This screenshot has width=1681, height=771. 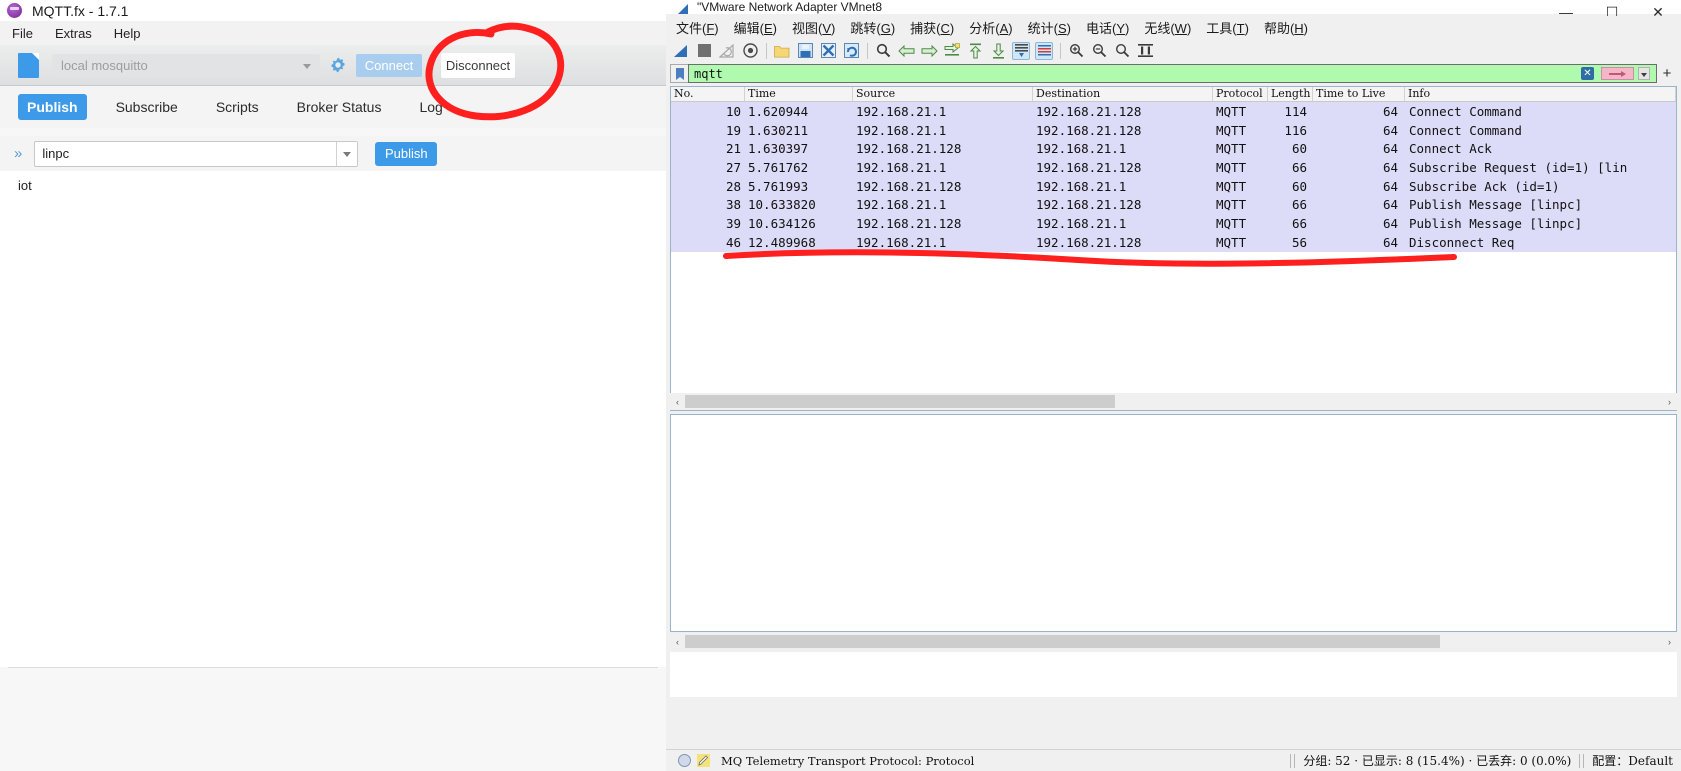 I want to click on ws-menu-a: 分析(A), so click(x=990, y=27).